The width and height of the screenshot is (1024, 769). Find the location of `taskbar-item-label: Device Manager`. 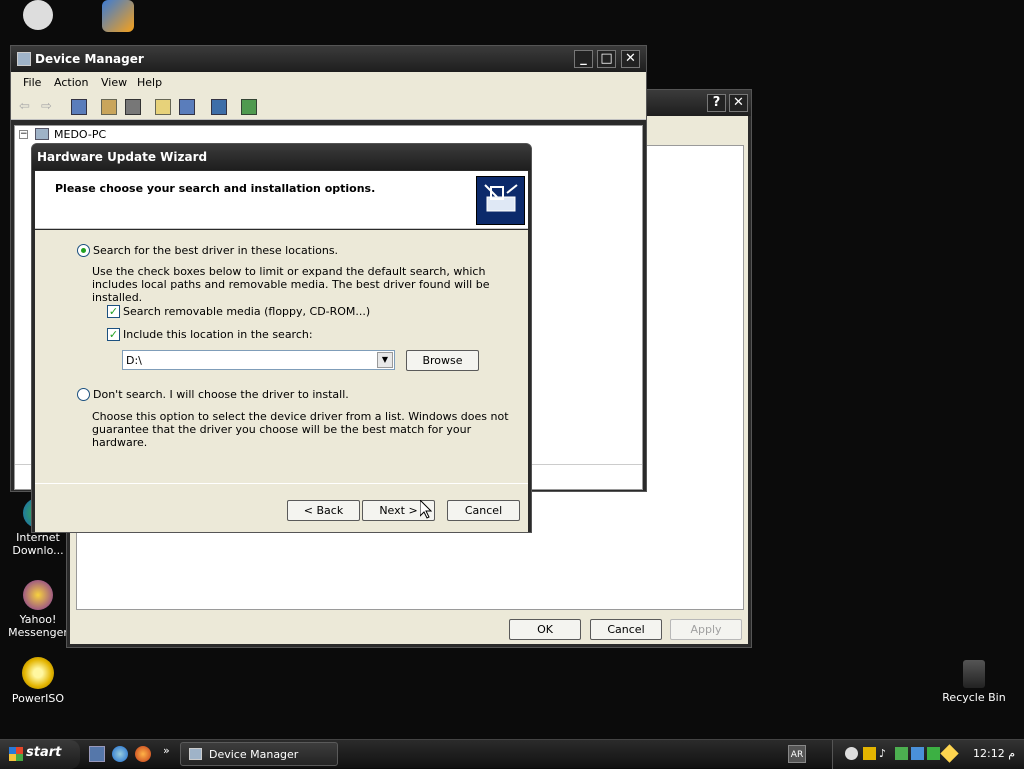

taskbar-item-label: Device Manager is located at coordinates (254, 754).